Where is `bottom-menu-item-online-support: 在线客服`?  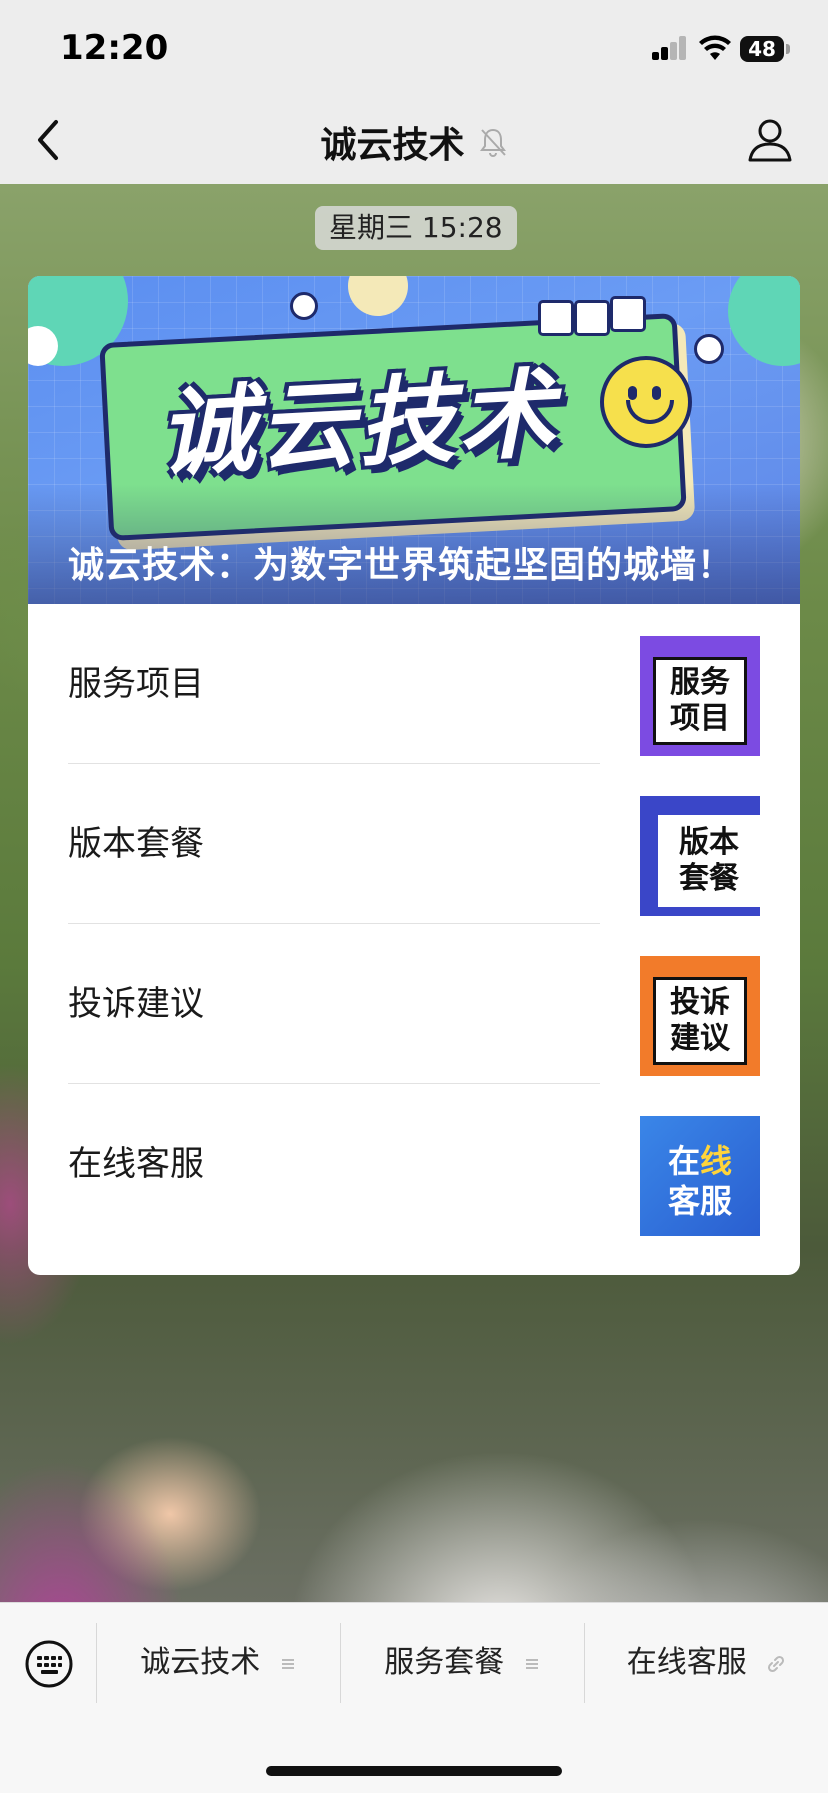
bottom-menu-item-online-support: 在线客服 is located at coordinates (706, 1663).